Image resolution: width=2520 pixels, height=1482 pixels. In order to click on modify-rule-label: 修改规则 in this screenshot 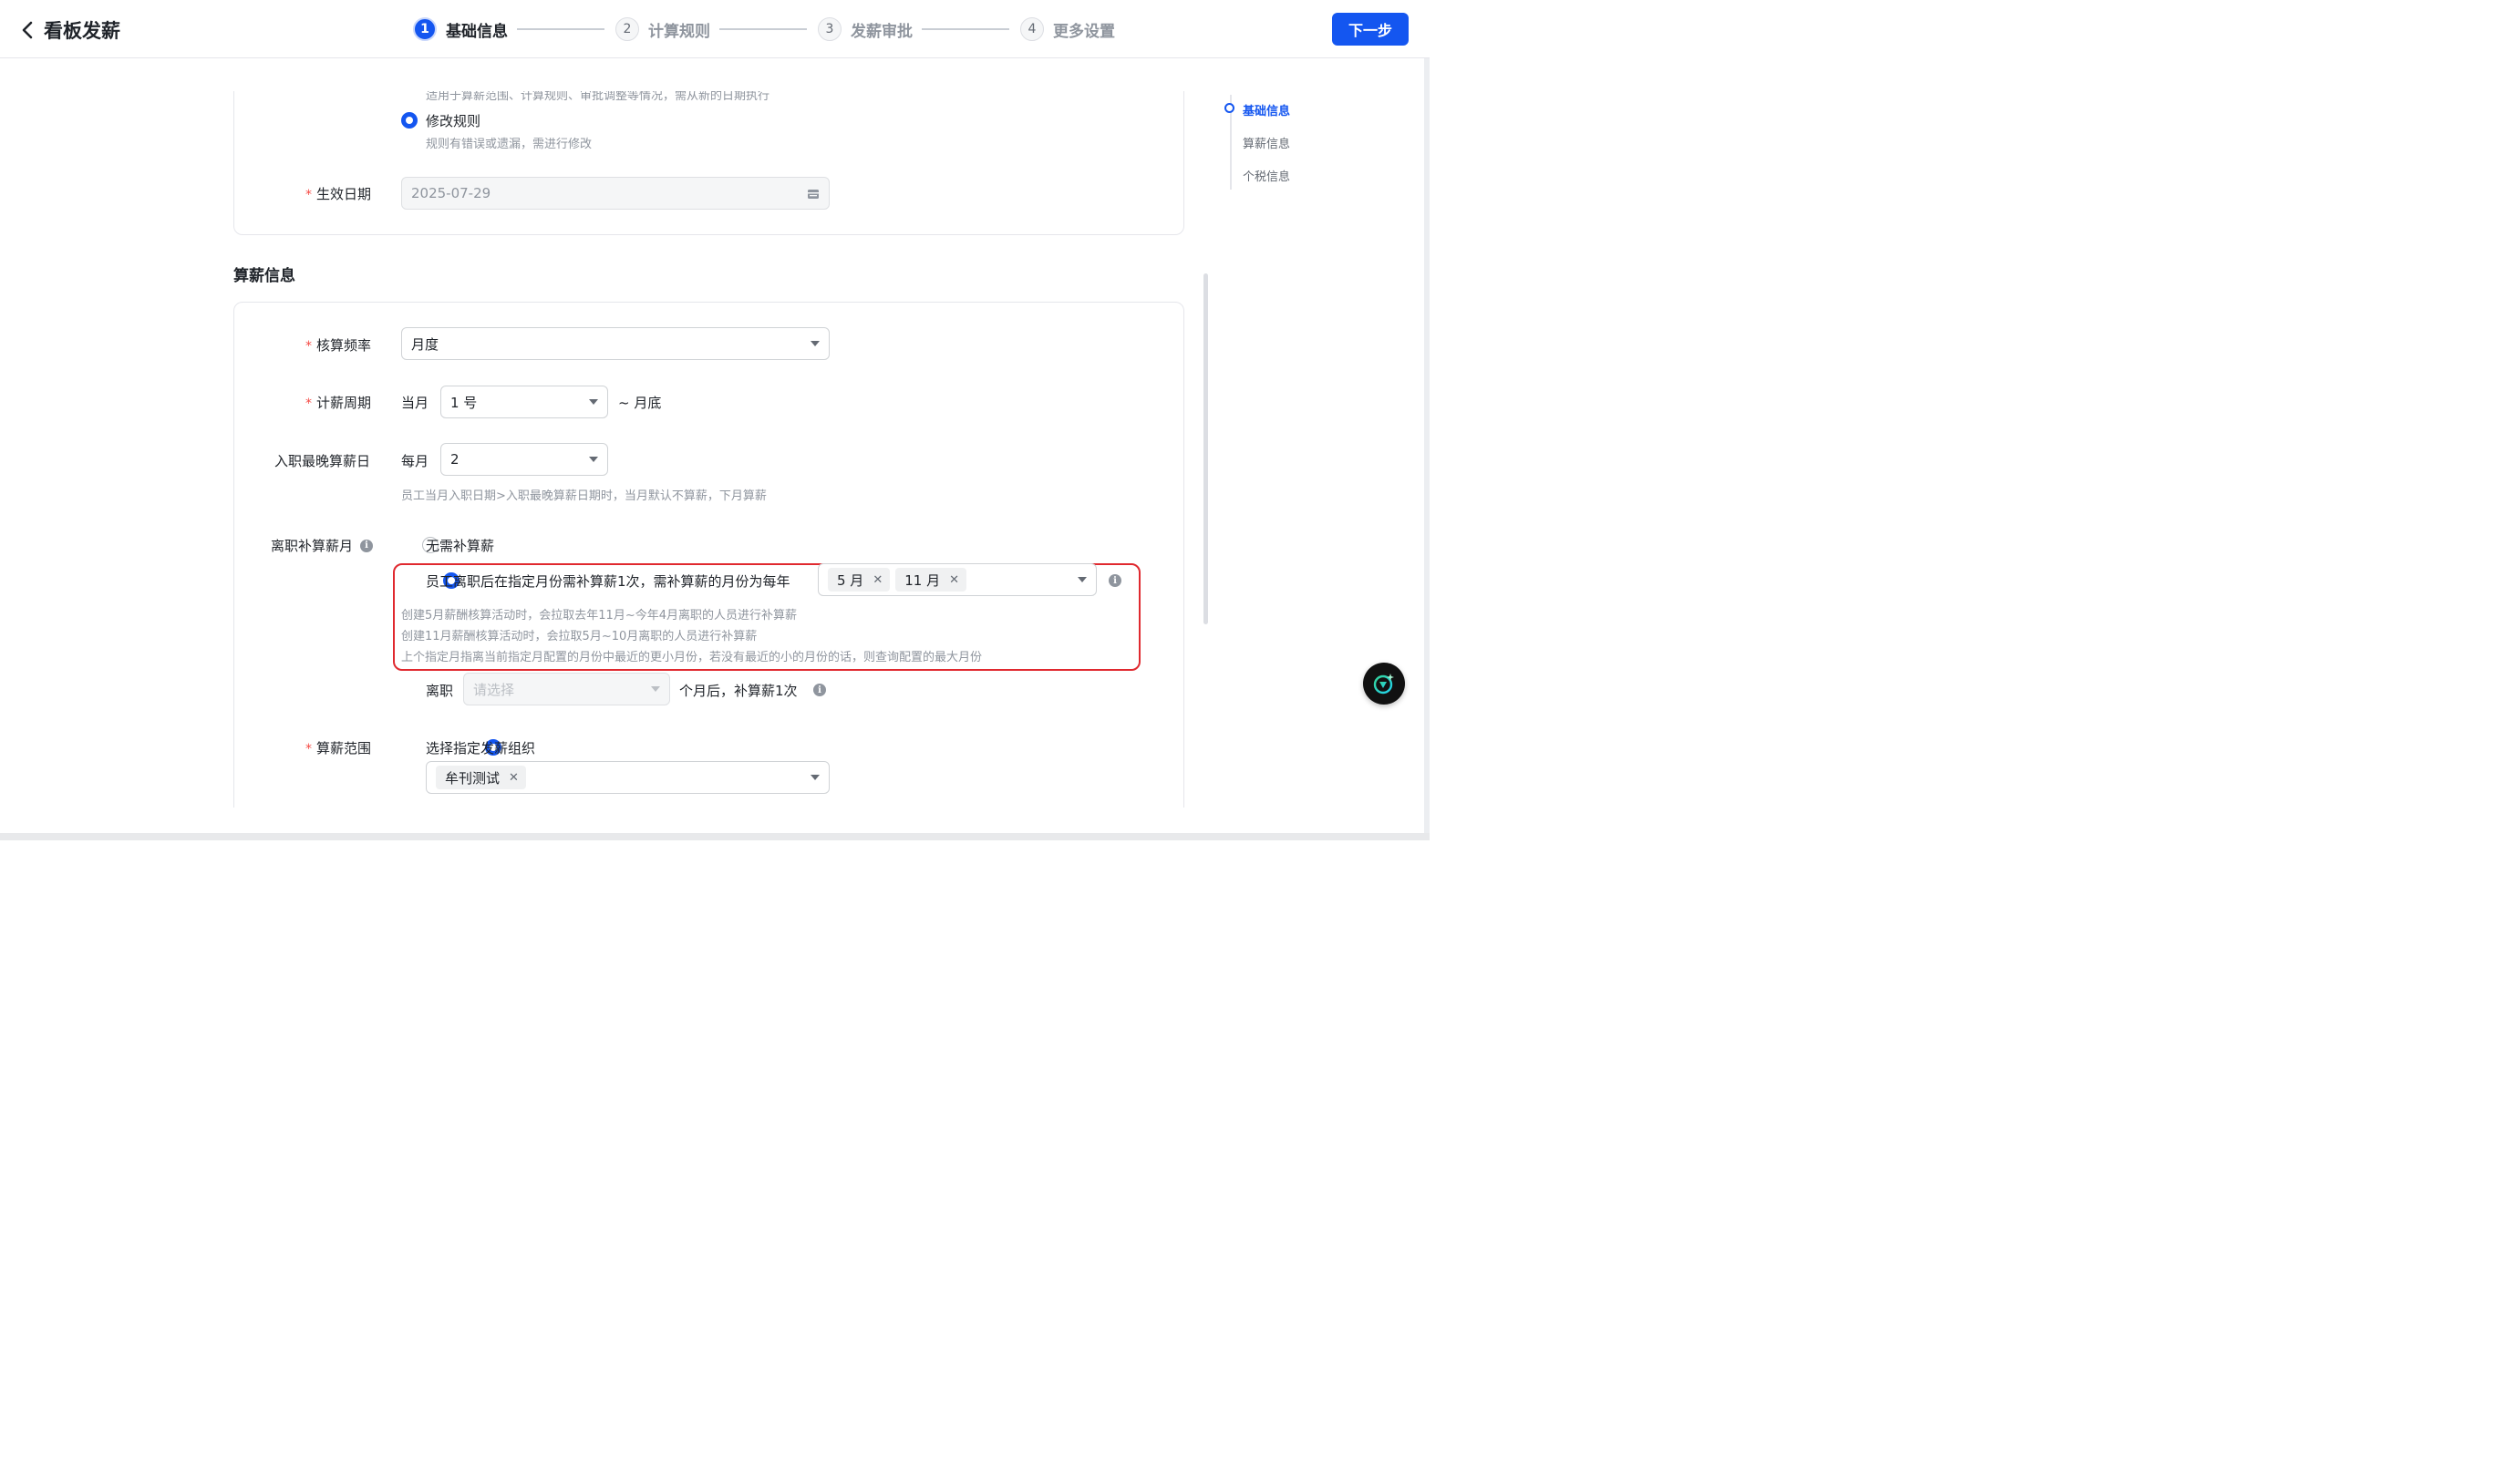, I will do `click(454, 121)`.